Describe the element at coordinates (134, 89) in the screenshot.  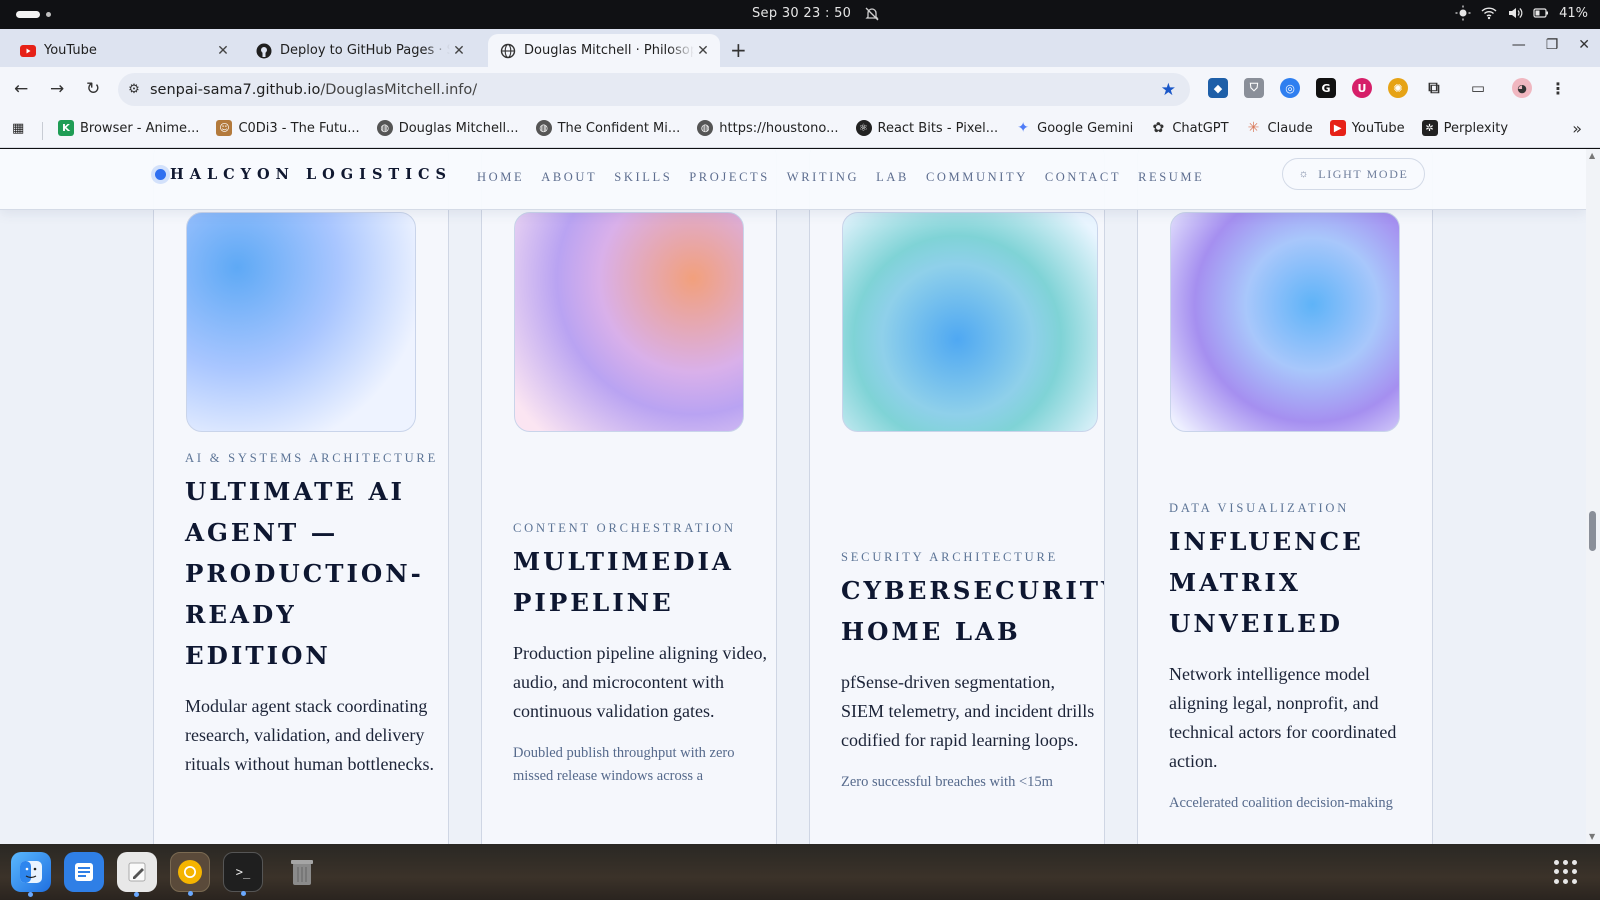
I see `site-settings-icon: ⚙` at that location.